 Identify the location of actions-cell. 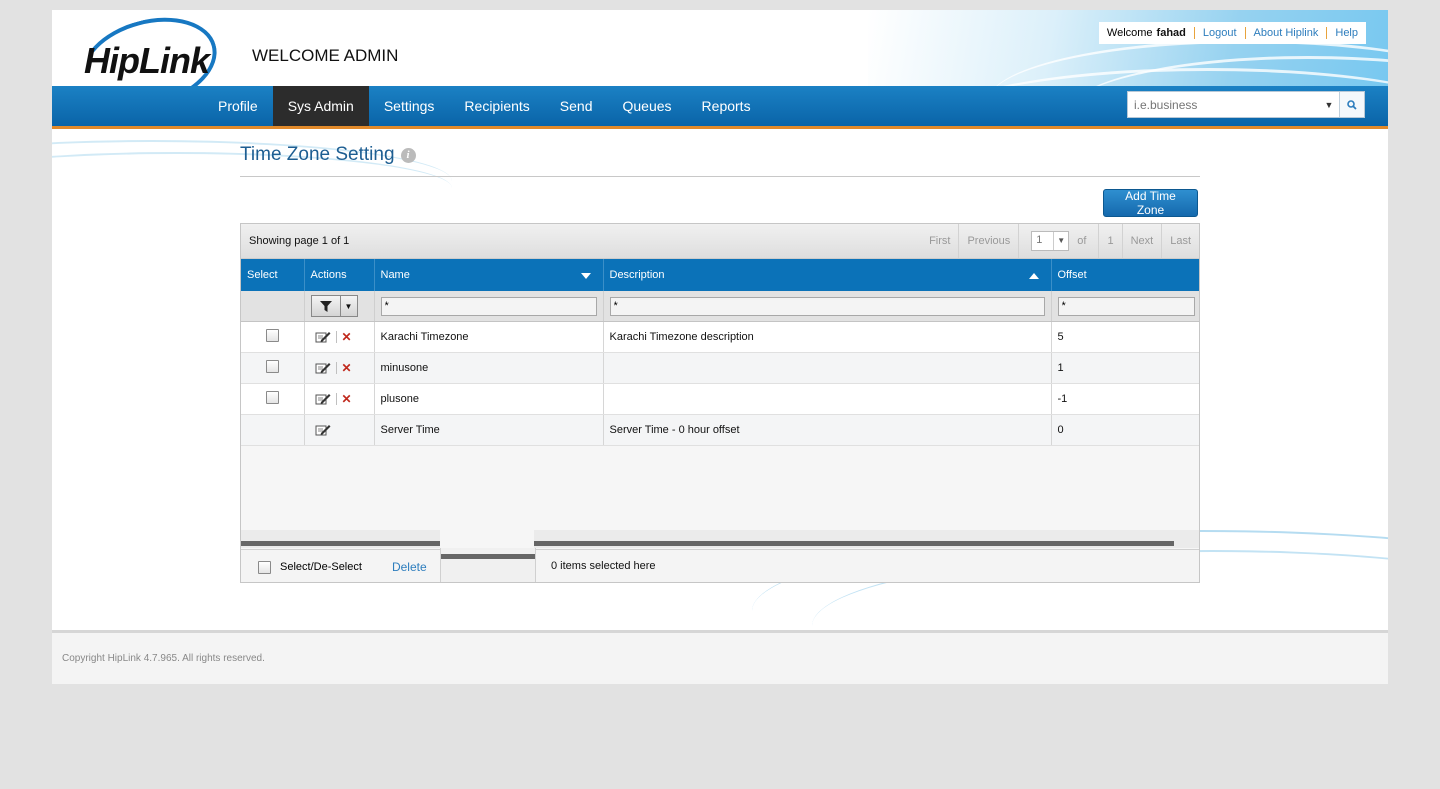
(339, 430).